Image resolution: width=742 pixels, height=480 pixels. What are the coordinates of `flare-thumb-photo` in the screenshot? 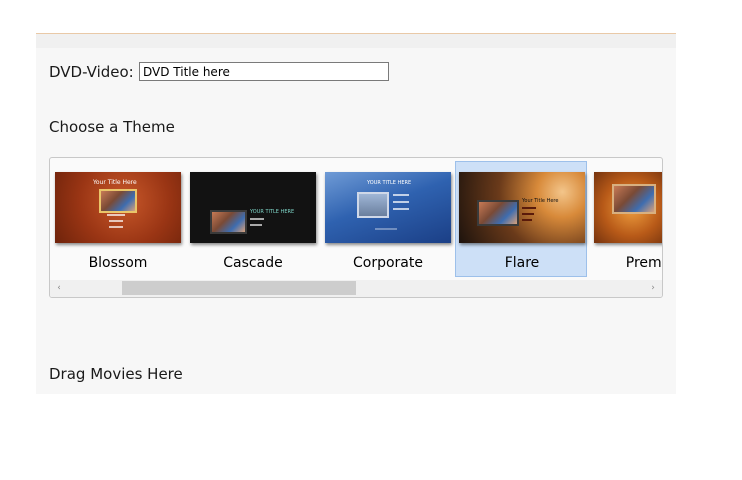 It's located at (498, 213).